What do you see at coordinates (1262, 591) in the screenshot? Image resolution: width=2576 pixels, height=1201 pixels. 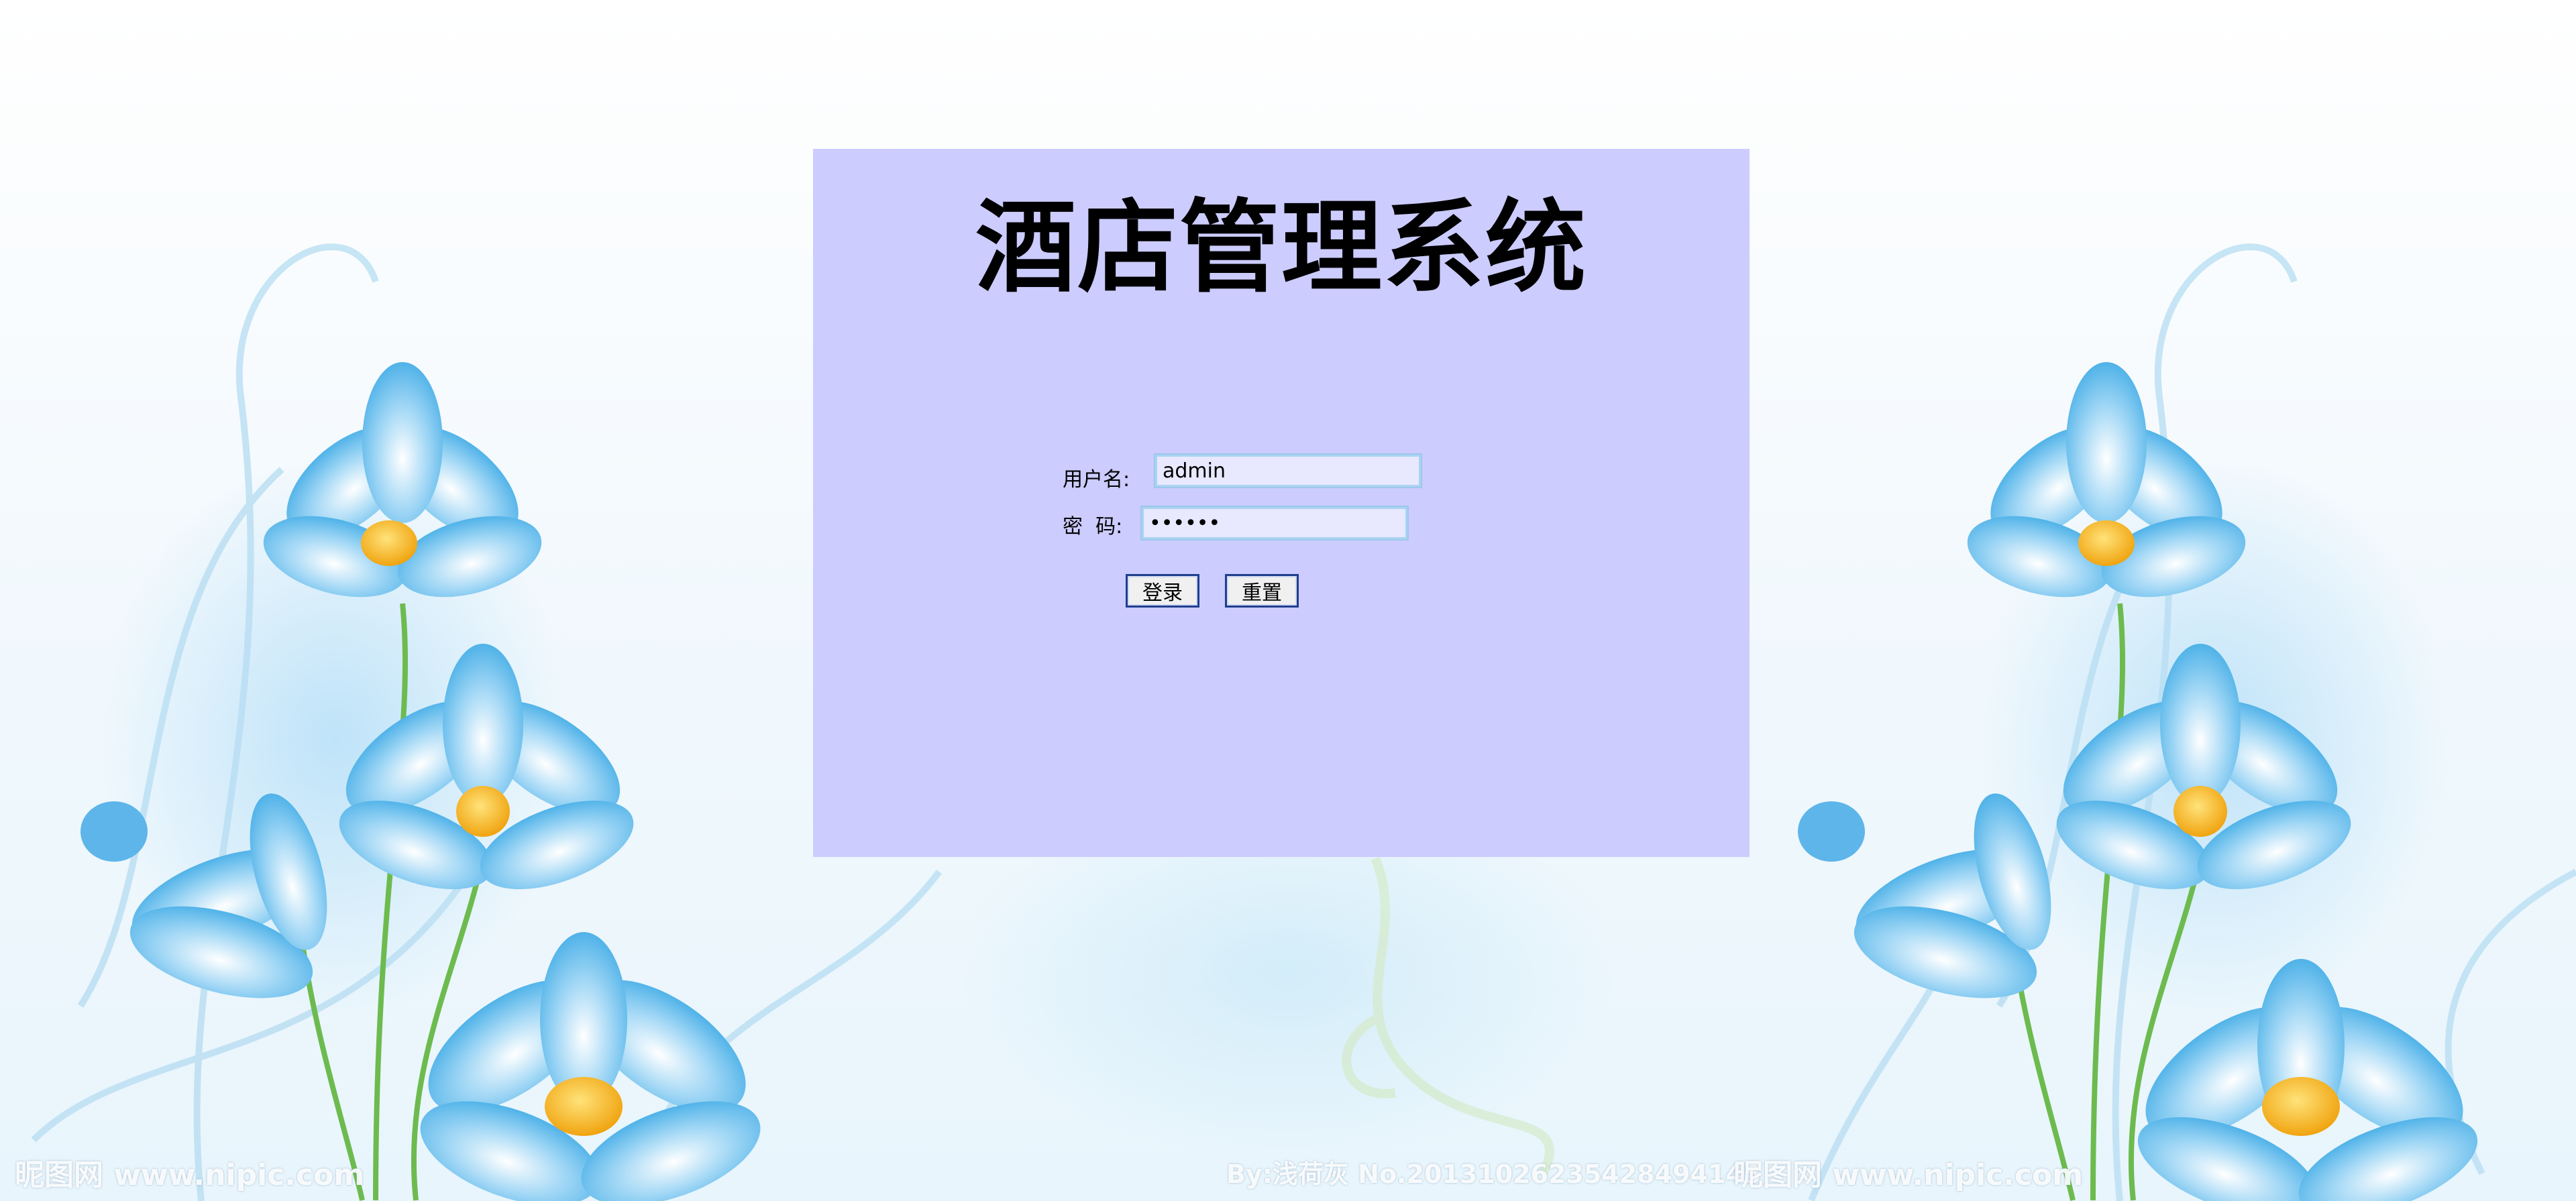 I see `reset-button: 重置` at bounding box center [1262, 591].